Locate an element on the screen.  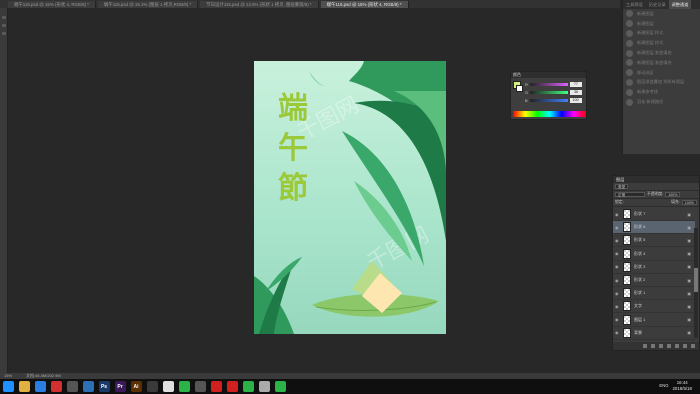
layer-row: ◉ 形状 7 ▣ is located at coordinates (654, 214).